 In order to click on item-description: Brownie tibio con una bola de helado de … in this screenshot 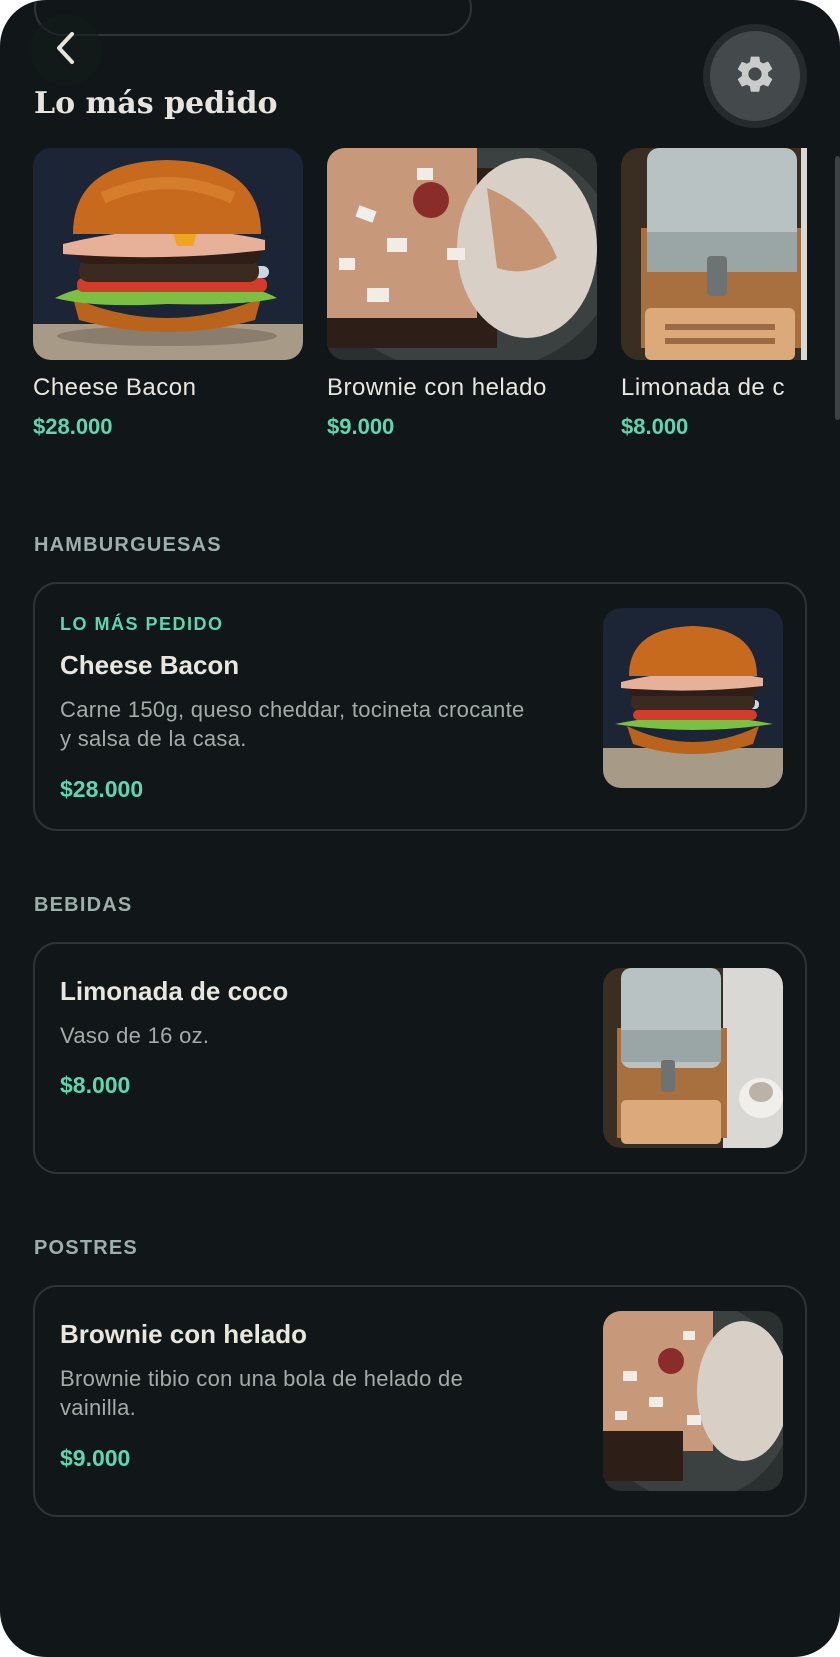, I will do `click(262, 1393)`.